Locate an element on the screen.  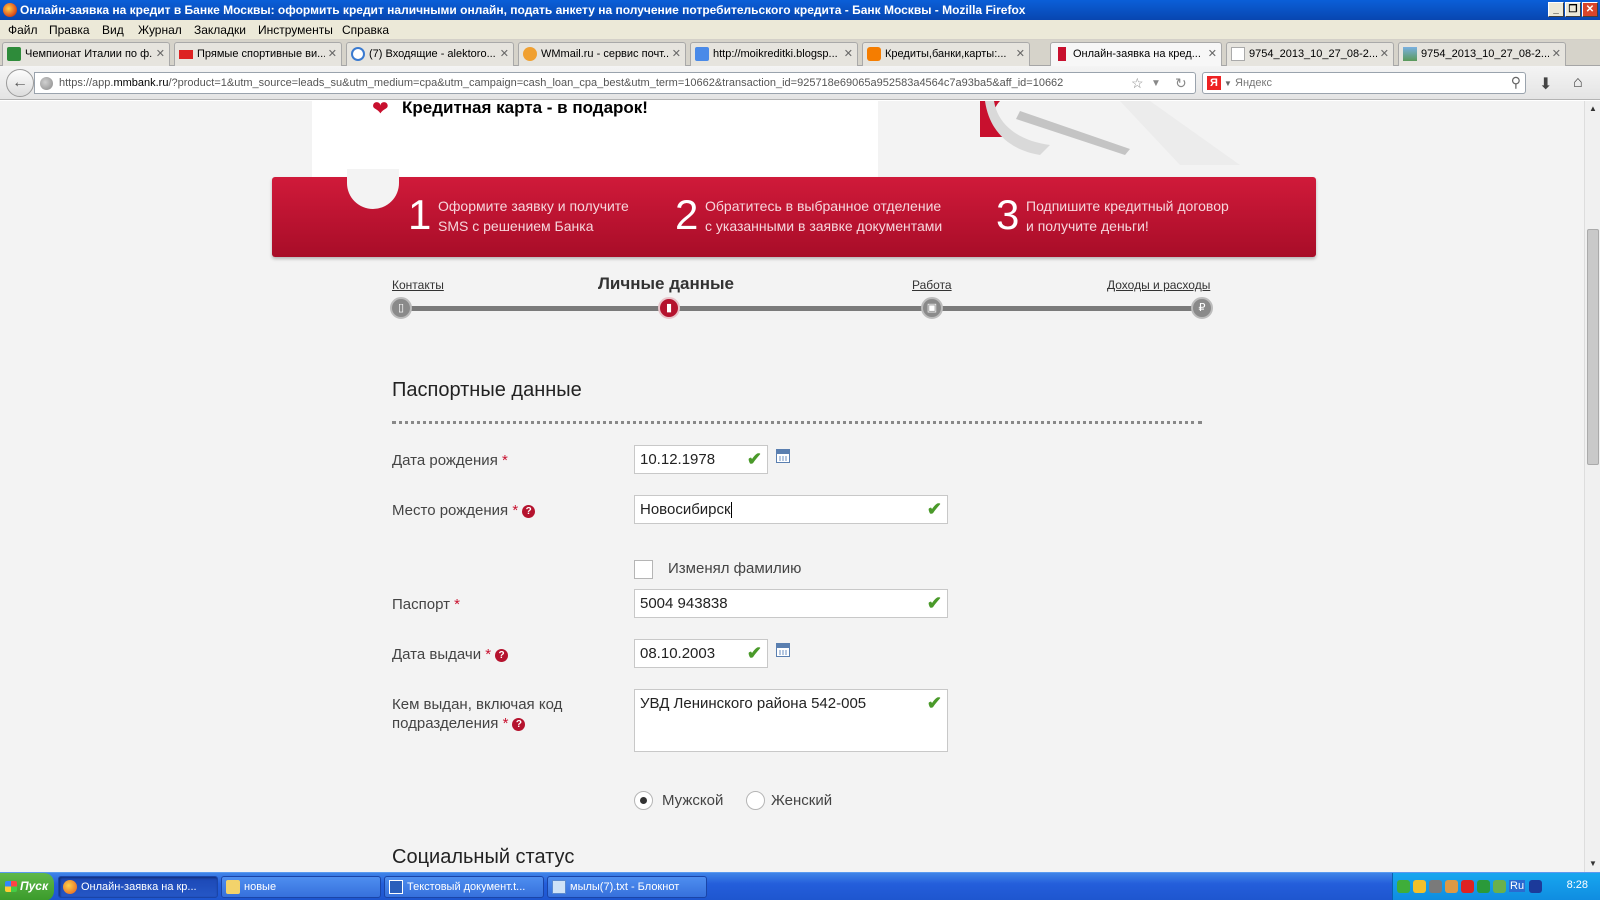
tab-8: 9754_2013_10_27_08-2... ✕ is located at coordinates (1310, 54).